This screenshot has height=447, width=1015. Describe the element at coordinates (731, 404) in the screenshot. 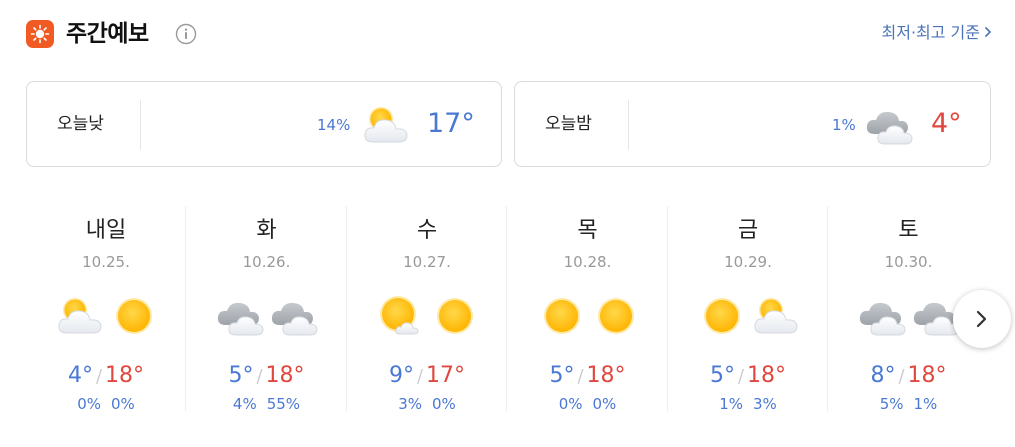

I see `am-precip: 1%` at that location.